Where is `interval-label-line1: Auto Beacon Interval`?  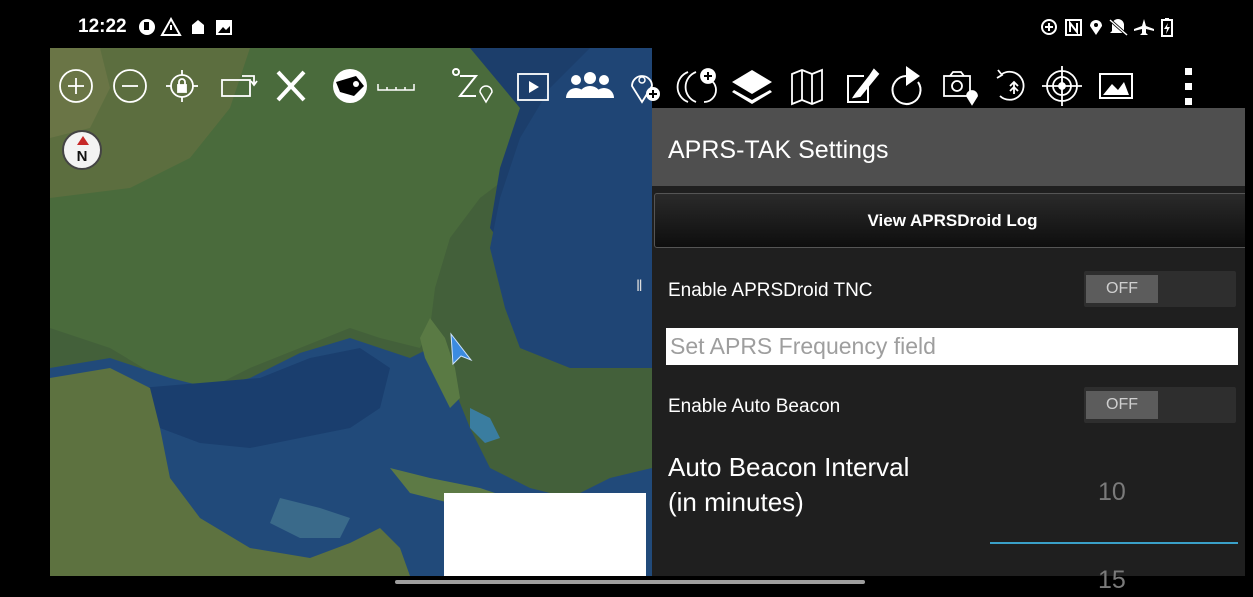 interval-label-line1: Auto Beacon Interval is located at coordinates (789, 467).